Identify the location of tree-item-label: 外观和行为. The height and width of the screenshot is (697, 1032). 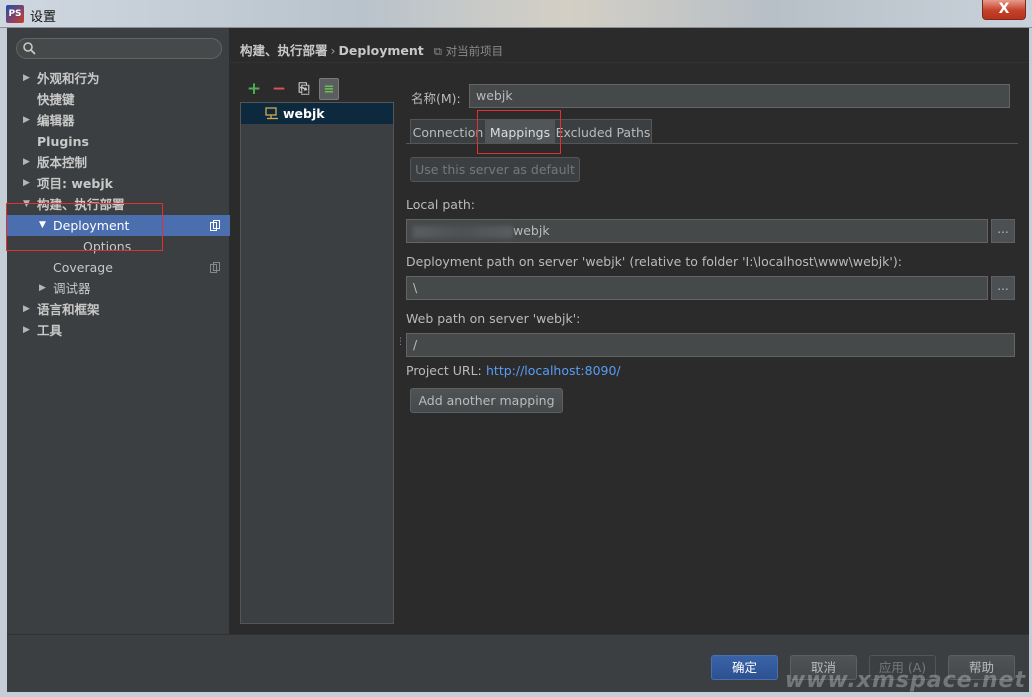
(68, 78).